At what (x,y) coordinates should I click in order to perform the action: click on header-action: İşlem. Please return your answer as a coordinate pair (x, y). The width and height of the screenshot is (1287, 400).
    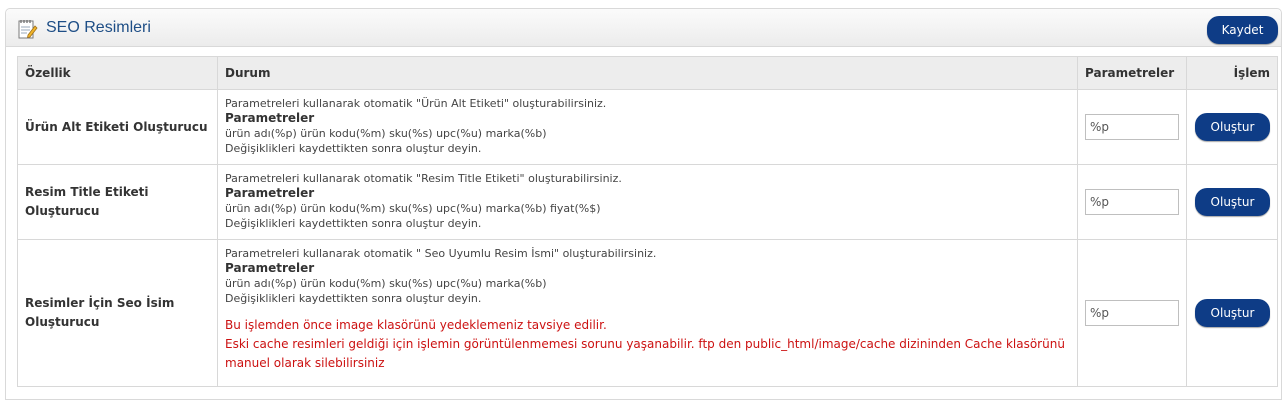
    Looking at the image, I should click on (1232, 73).